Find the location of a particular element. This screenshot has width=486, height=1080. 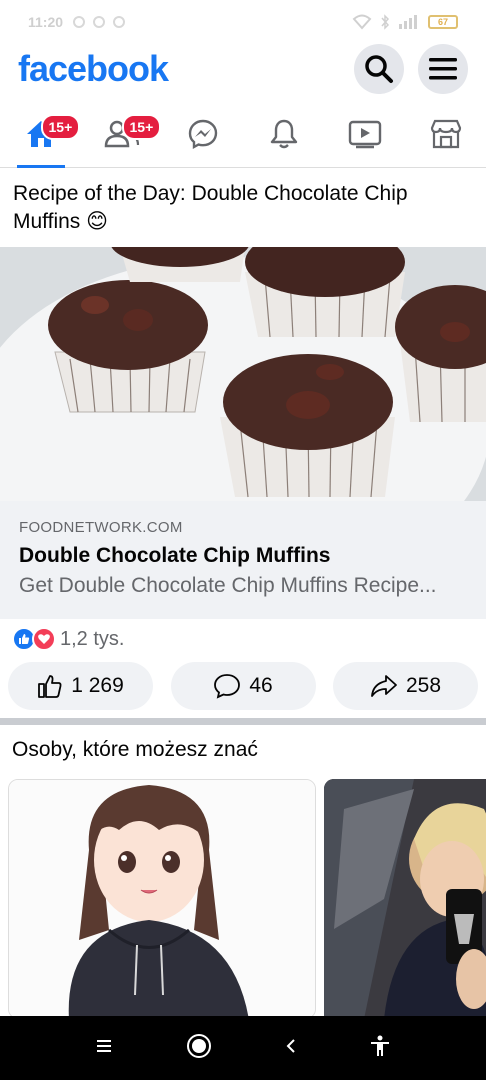

comment-count: 46 is located at coordinates (261, 685).